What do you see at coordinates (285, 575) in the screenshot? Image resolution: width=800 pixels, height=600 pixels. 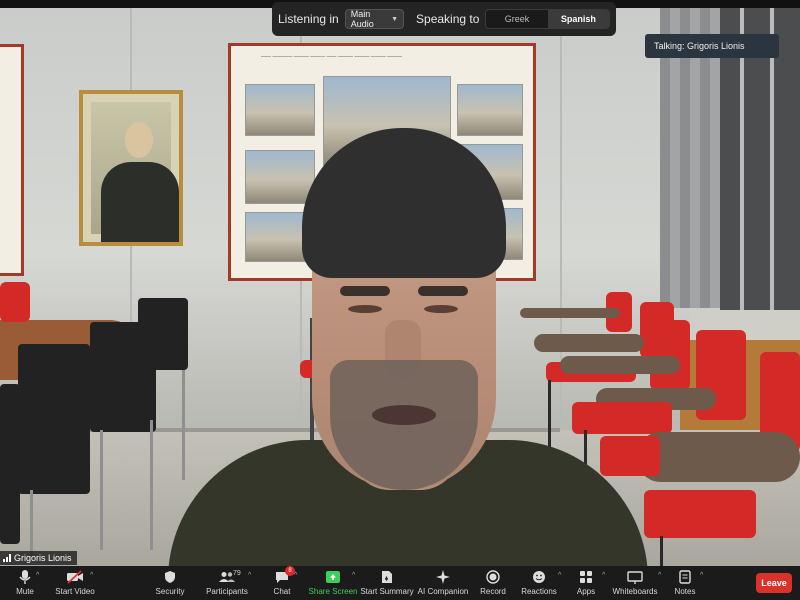 I see `chat-icon: 8` at bounding box center [285, 575].